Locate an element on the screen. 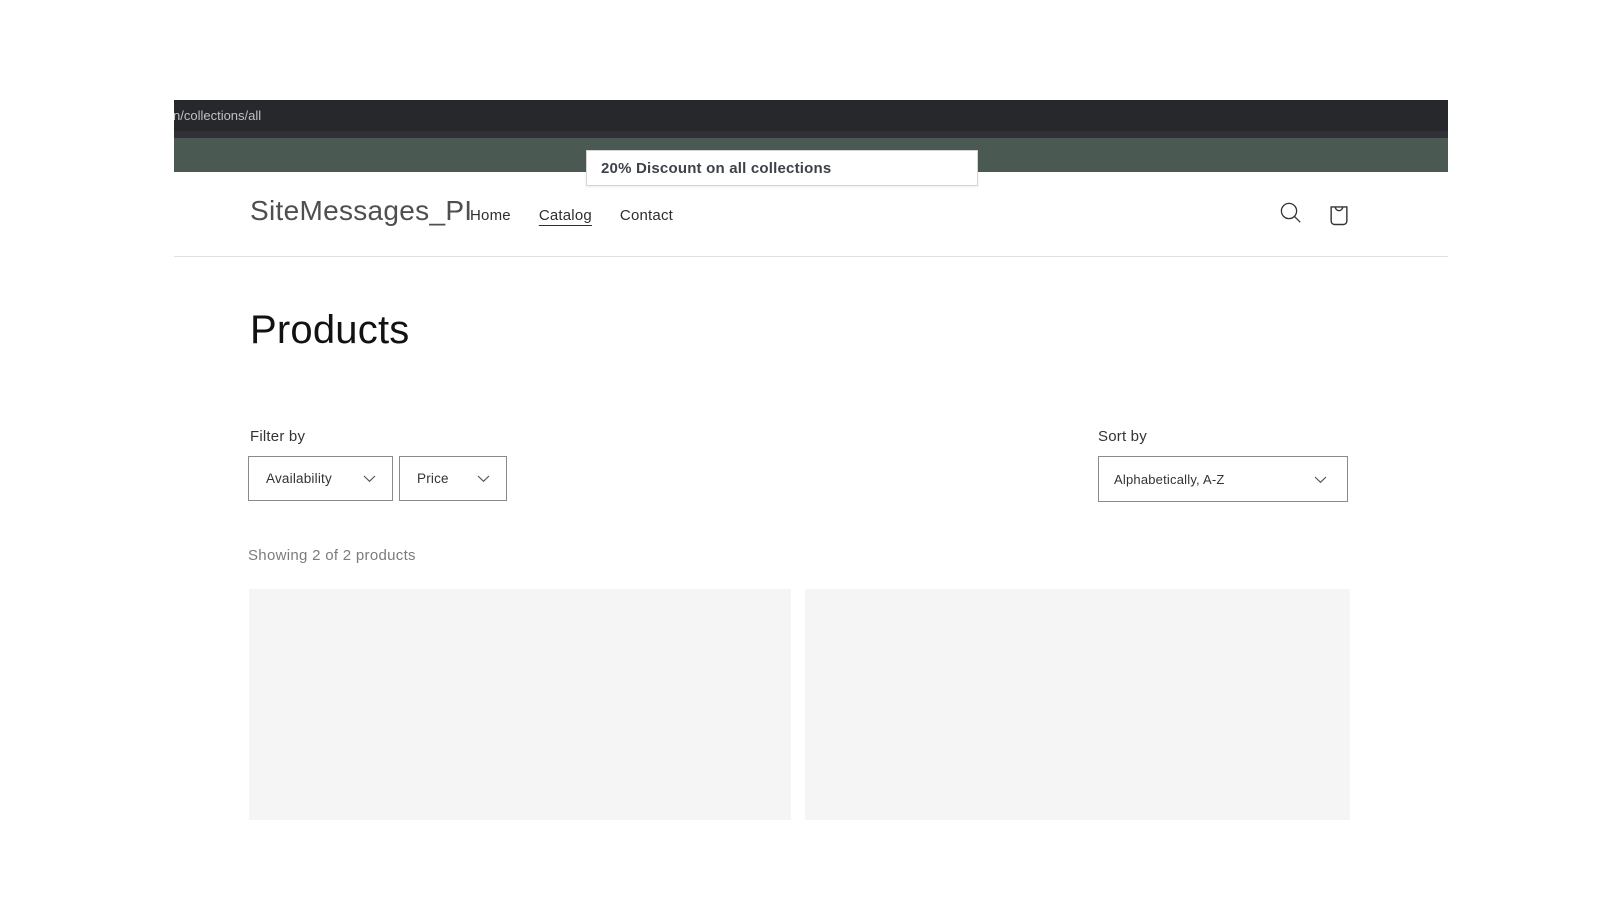 The height and width of the screenshot is (900, 1600). filter-price-label: Price is located at coordinates (433, 478).